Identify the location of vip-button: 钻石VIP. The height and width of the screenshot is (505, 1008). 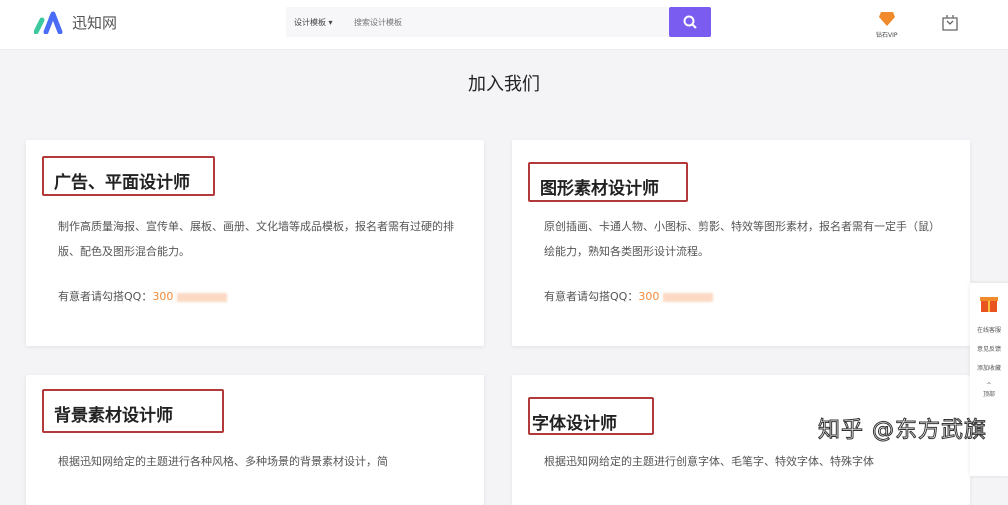
(887, 23).